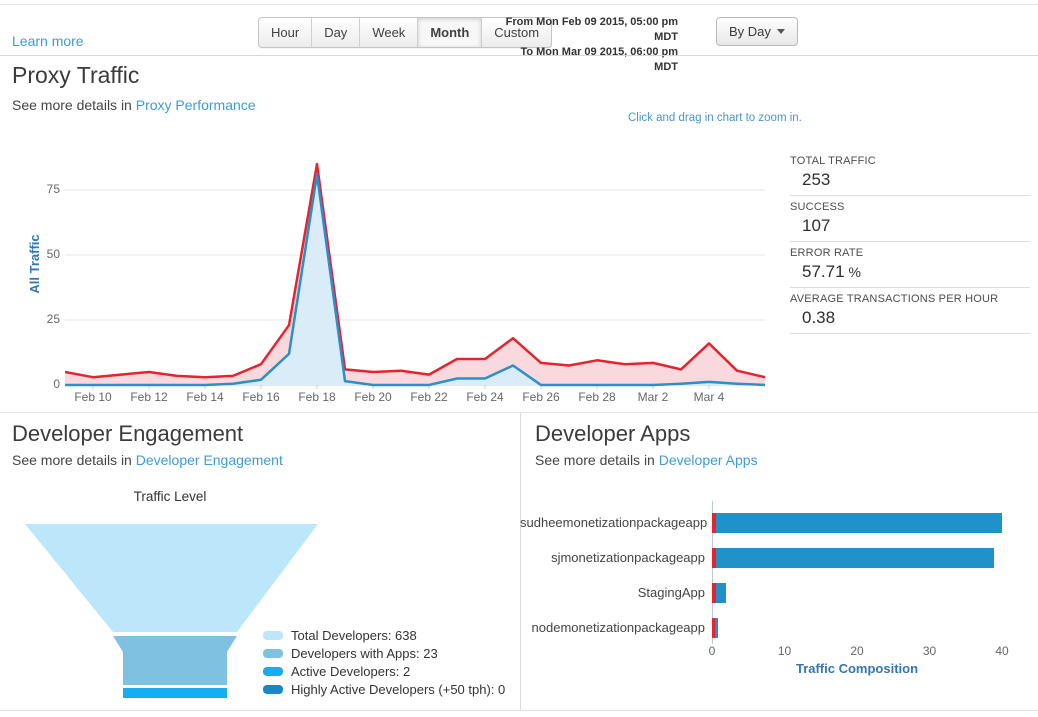 The height and width of the screenshot is (717, 1038). I want to click on chevron-down-icon, so click(780, 31).